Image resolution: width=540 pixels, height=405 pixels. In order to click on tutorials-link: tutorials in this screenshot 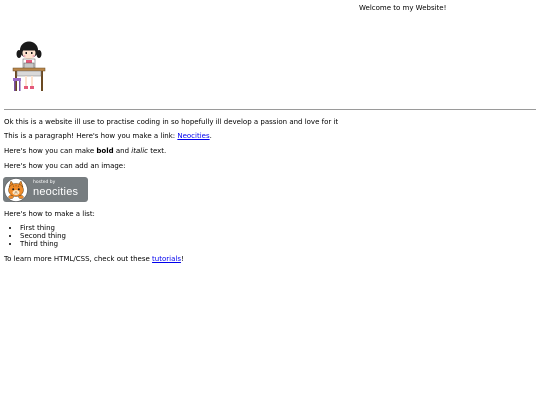, I will do `click(166, 259)`.